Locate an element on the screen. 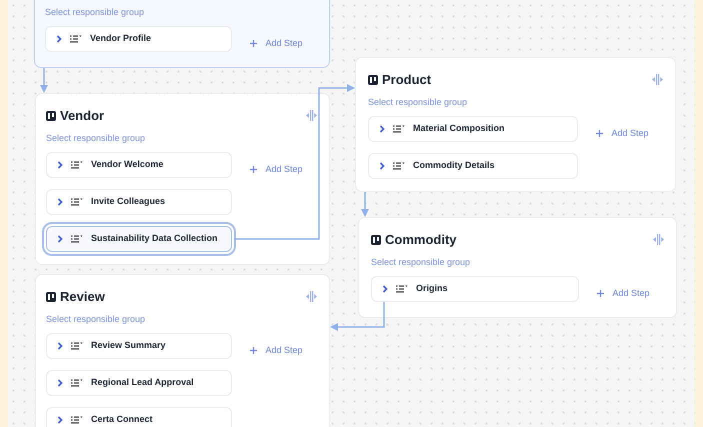 The width and height of the screenshot is (703, 427). step-label: Material Composition is located at coordinates (459, 129).